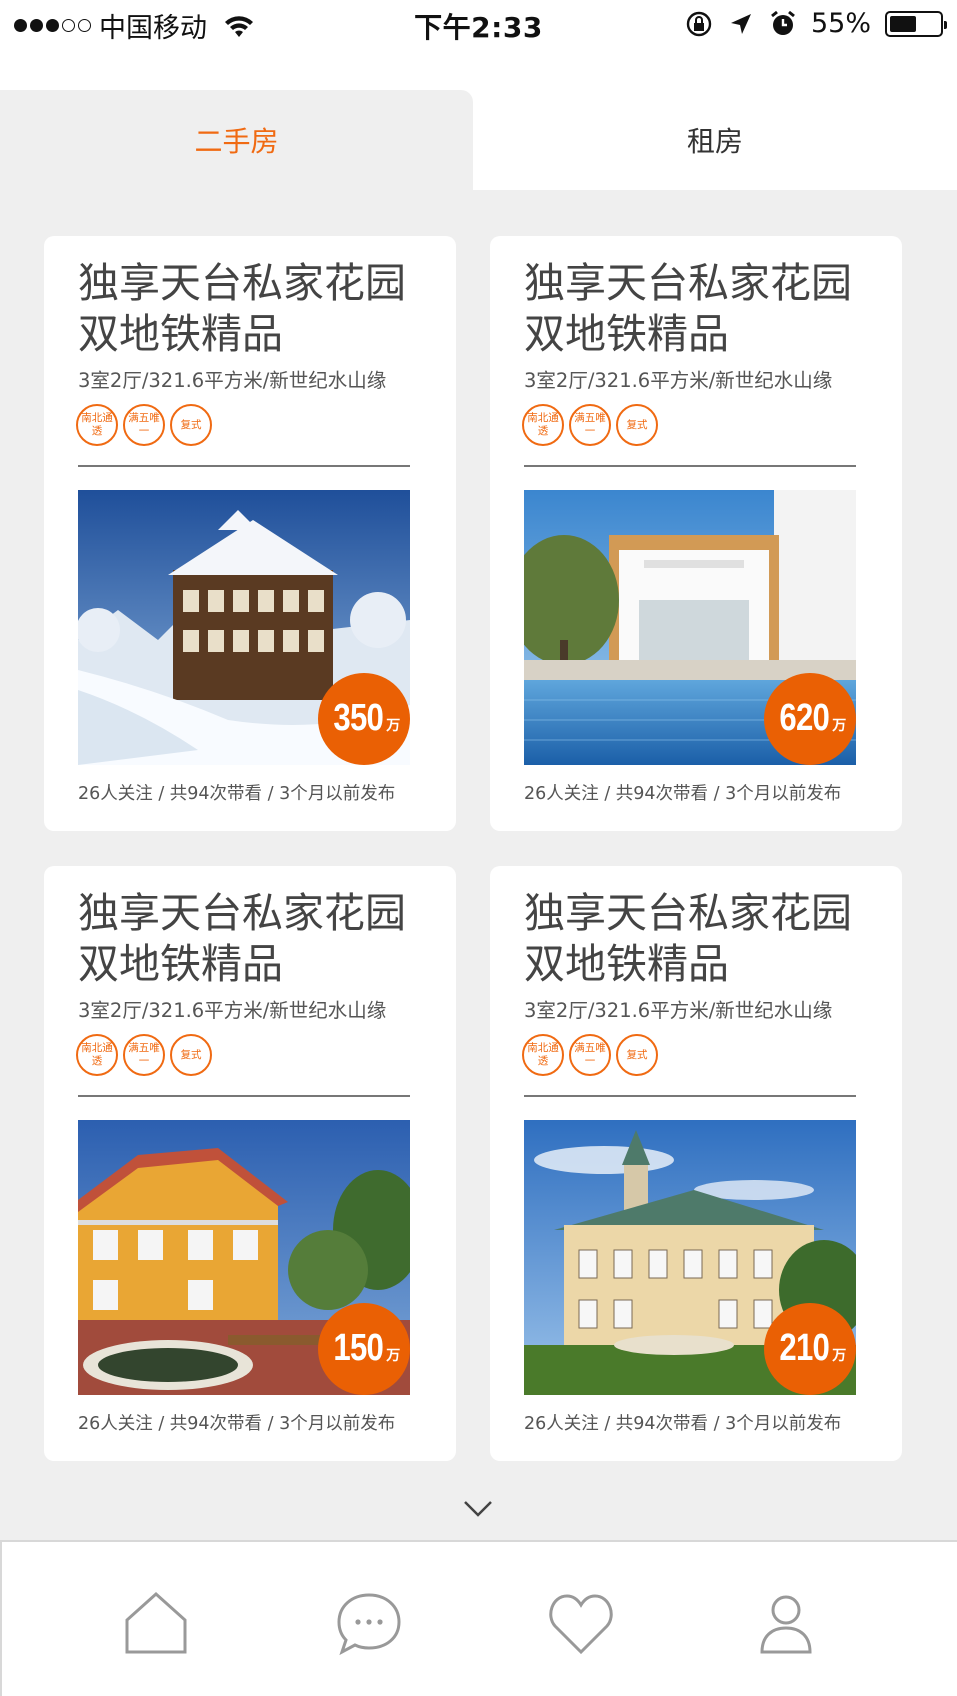  Describe the element at coordinates (369, 1623) in the screenshot. I see `chat-icon` at that location.